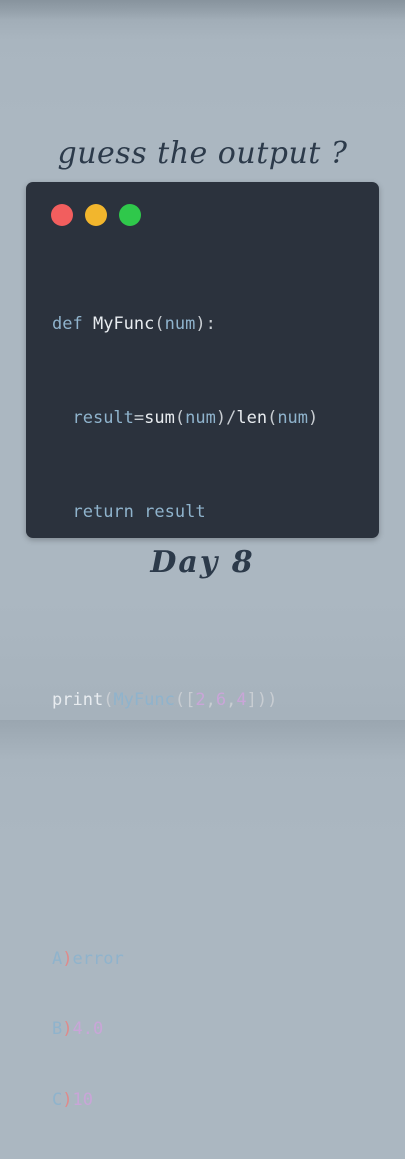 This screenshot has width=405, height=1159. I want to click on code-line-3: return result, so click(185, 513).